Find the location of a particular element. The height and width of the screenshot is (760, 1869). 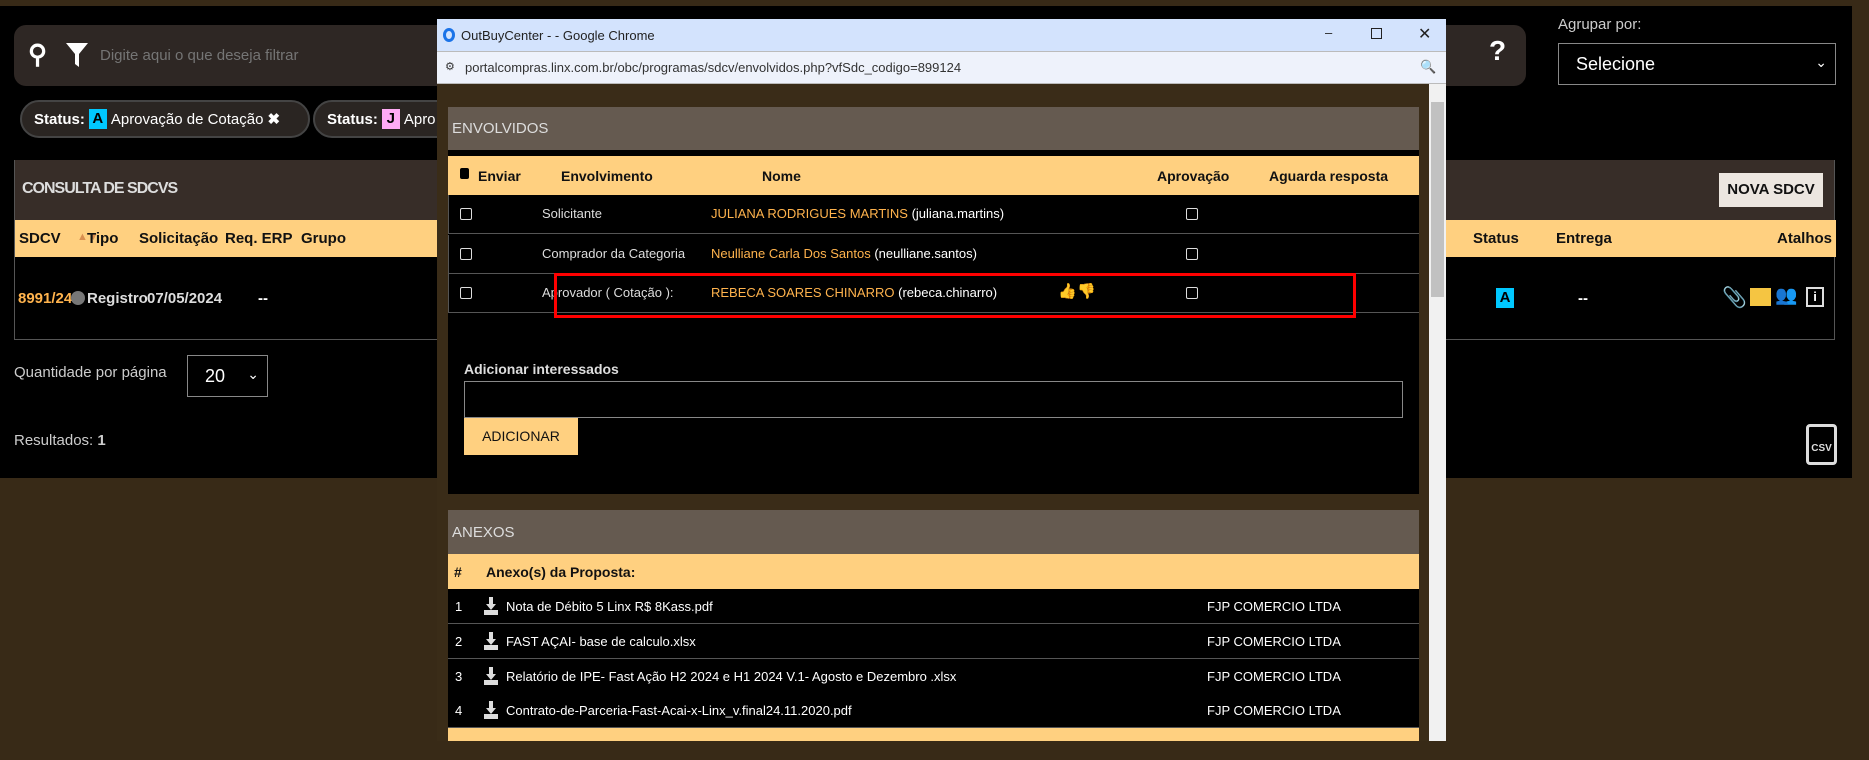

col-enviar: Enviar is located at coordinates (499, 176).